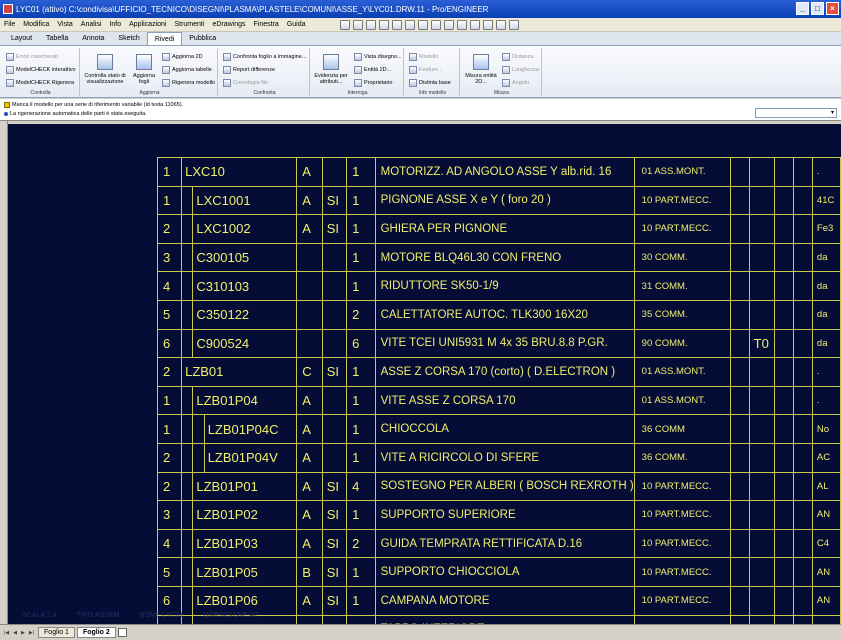  I want to click on menu-strumenti: Strumenti, so click(189, 24).